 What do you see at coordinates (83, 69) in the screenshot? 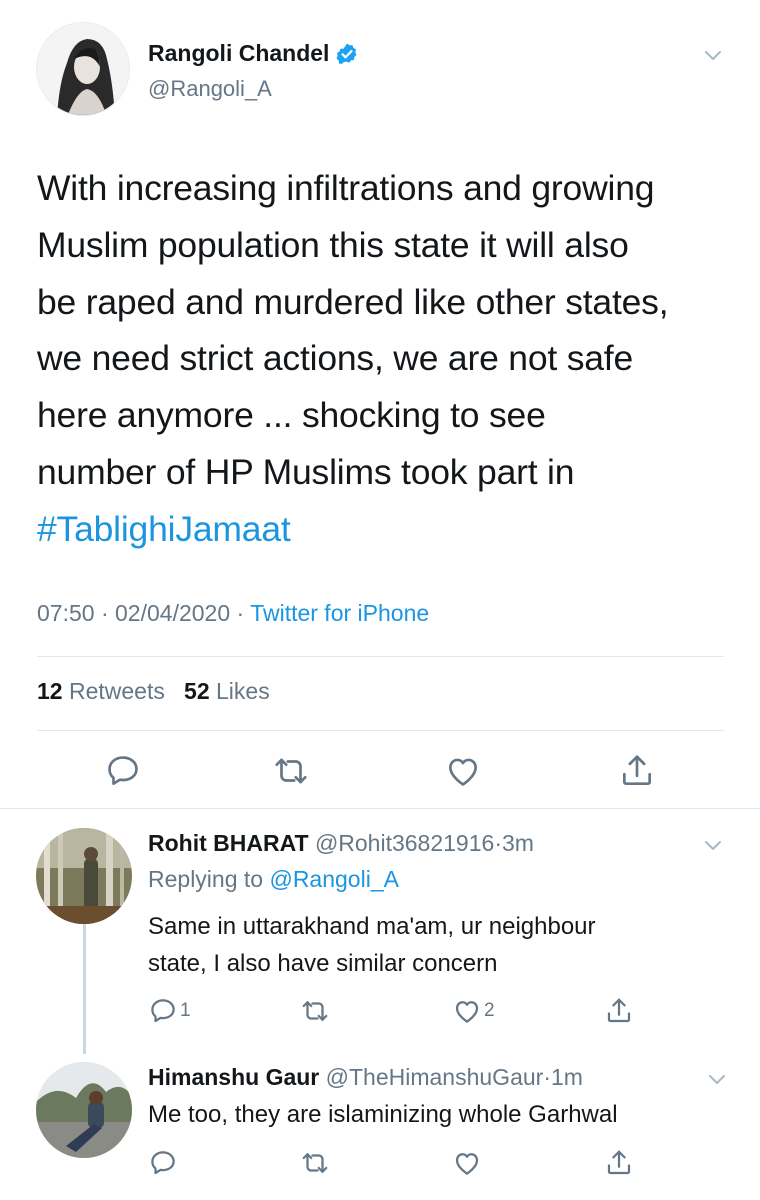
I see `author-avatar` at bounding box center [83, 69].